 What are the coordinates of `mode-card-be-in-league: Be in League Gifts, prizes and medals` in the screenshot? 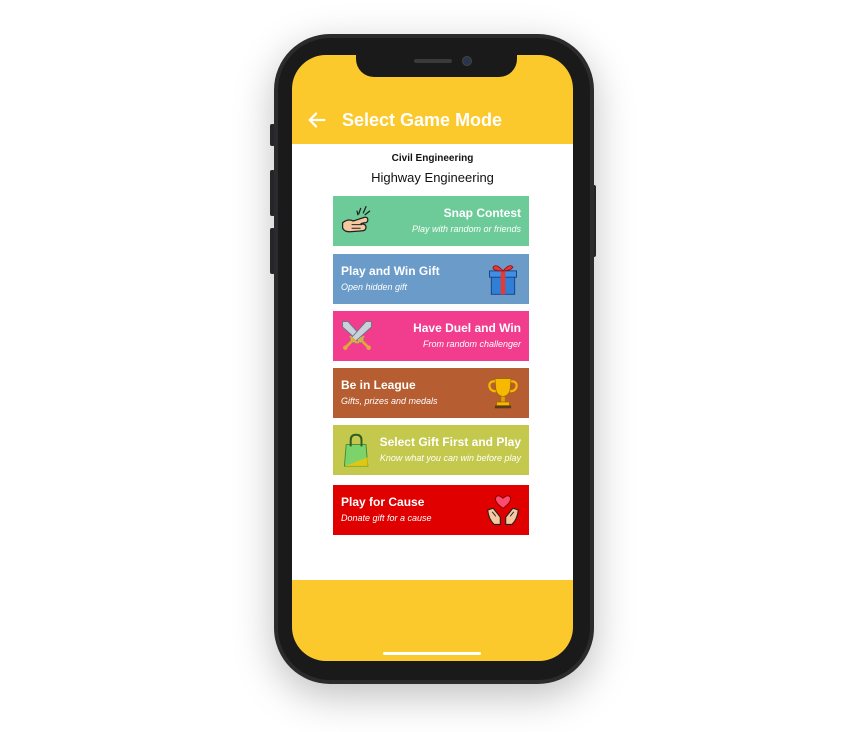 It's located at (431, 393).